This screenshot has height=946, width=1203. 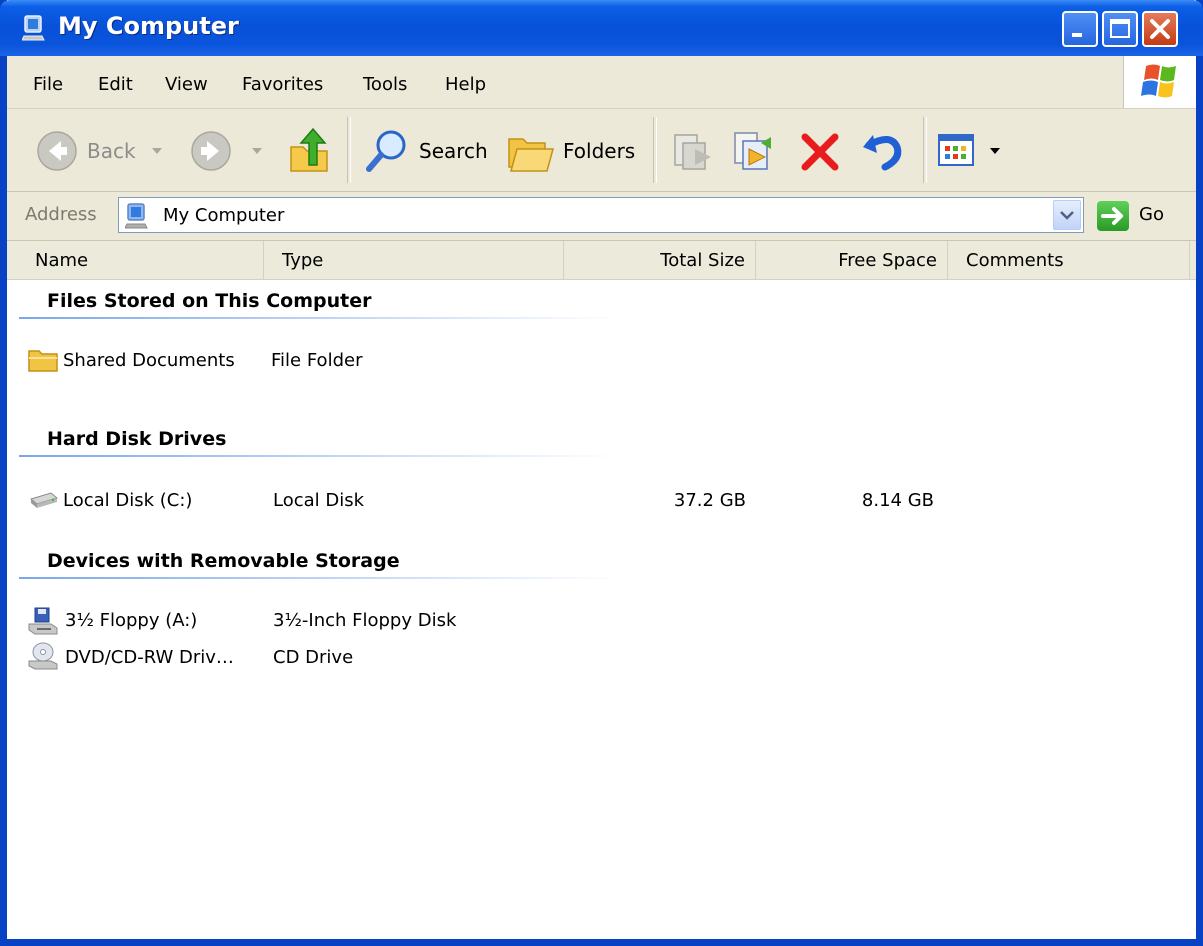 I want to click on menu-file: File, so click(x=48, y=84).